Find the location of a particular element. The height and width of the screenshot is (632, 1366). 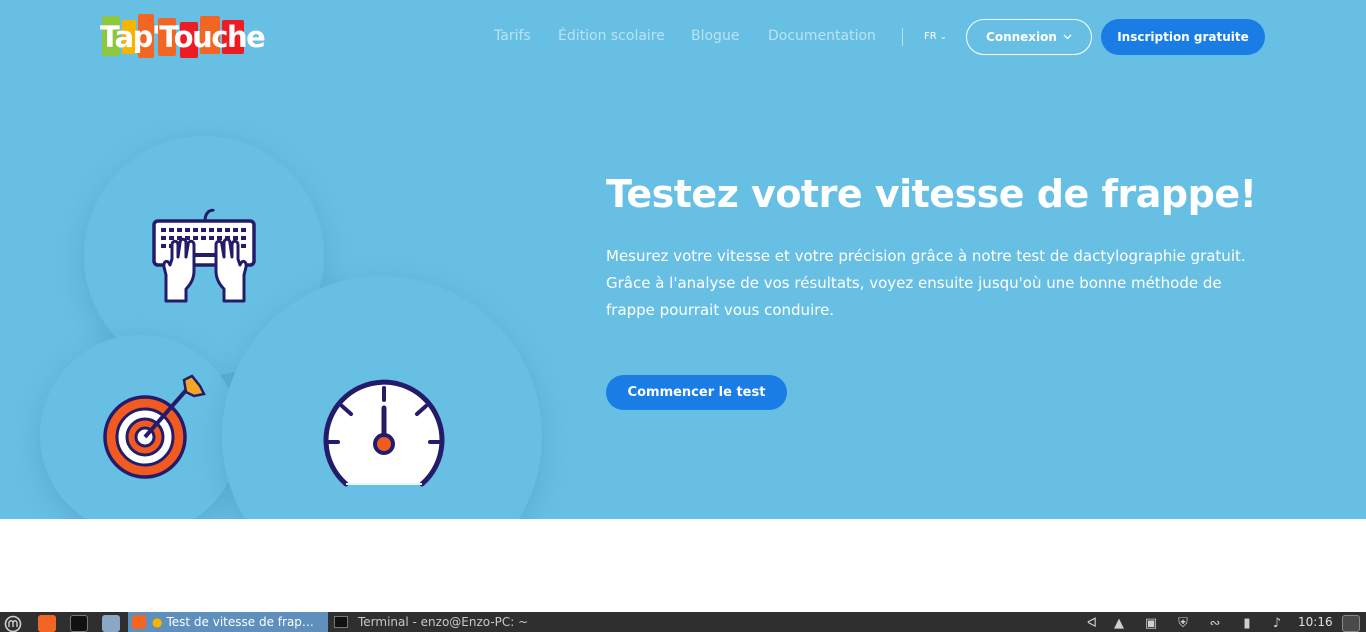

nav-tarifs-link: Tarifs is located at coordinates (512, 36).